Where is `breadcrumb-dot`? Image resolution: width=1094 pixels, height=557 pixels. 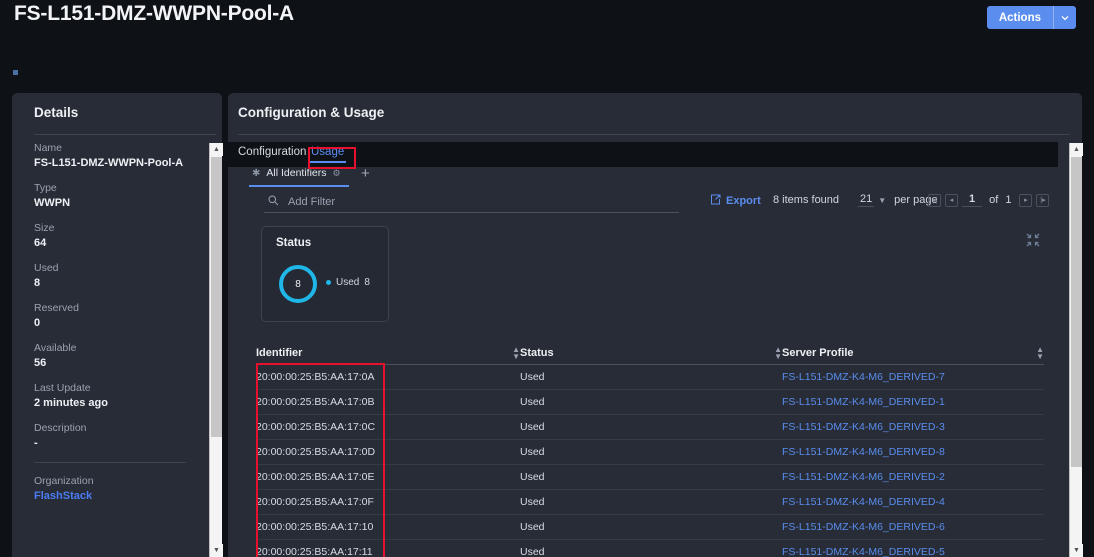 breadcrumb-dot is located at coordinates (15, 72).